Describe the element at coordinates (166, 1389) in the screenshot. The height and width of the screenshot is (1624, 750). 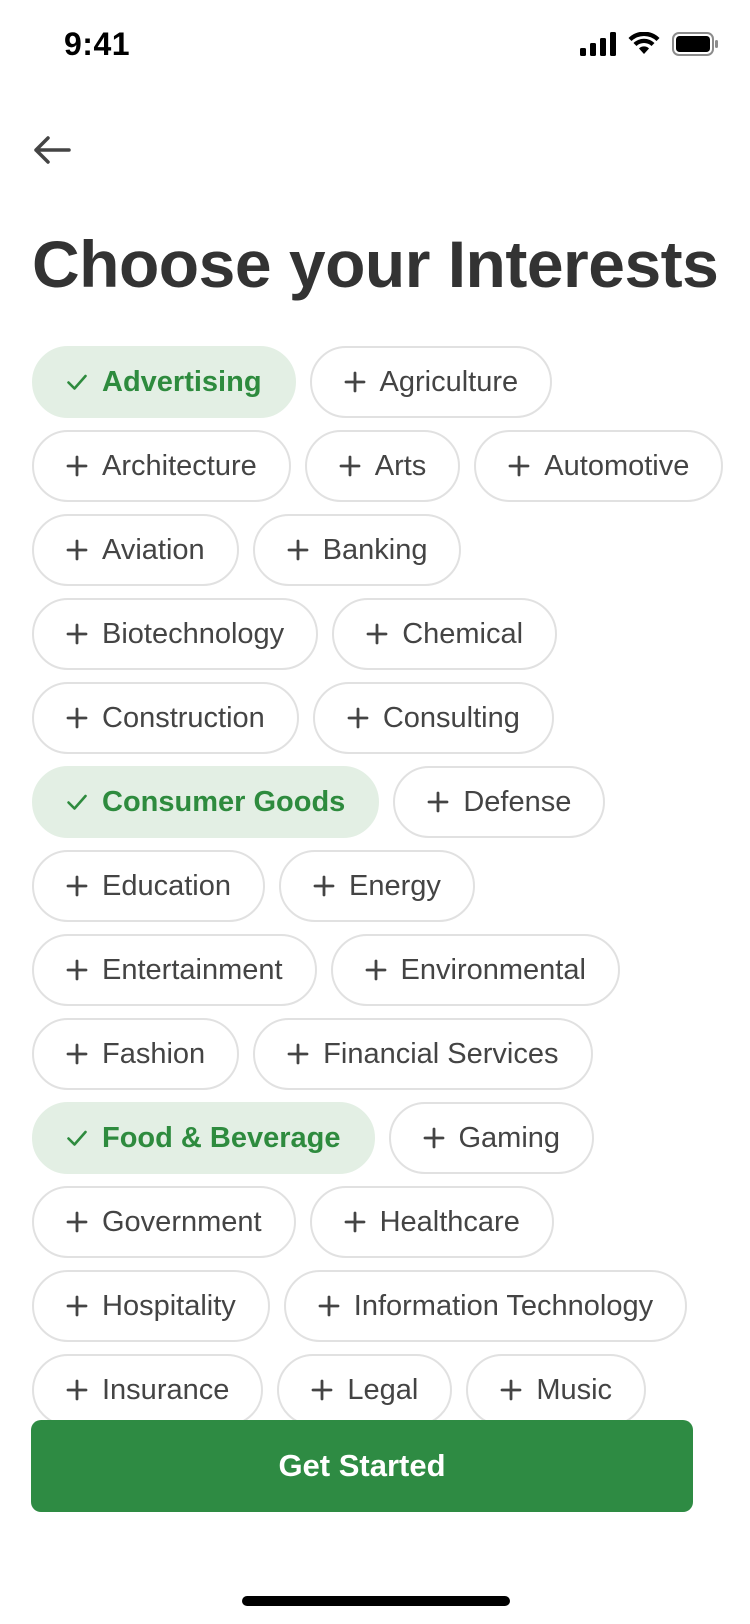
I see `interest-chip-label: Insurance` at that location.